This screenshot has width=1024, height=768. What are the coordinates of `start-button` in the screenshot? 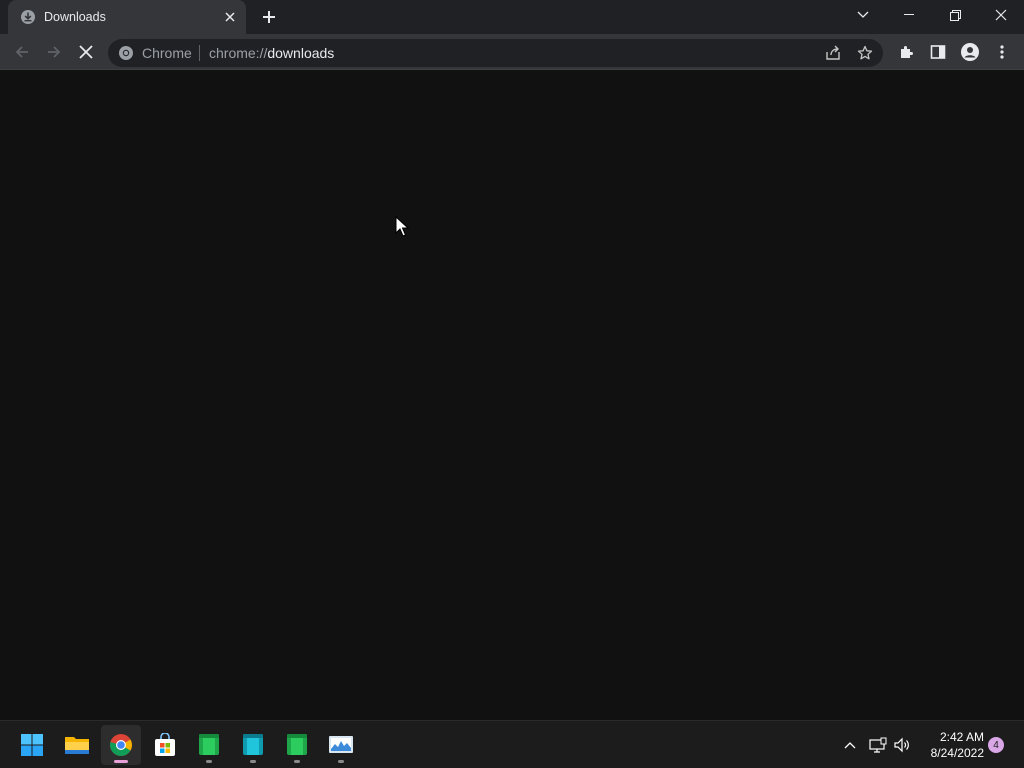 It's located at (32, 745).